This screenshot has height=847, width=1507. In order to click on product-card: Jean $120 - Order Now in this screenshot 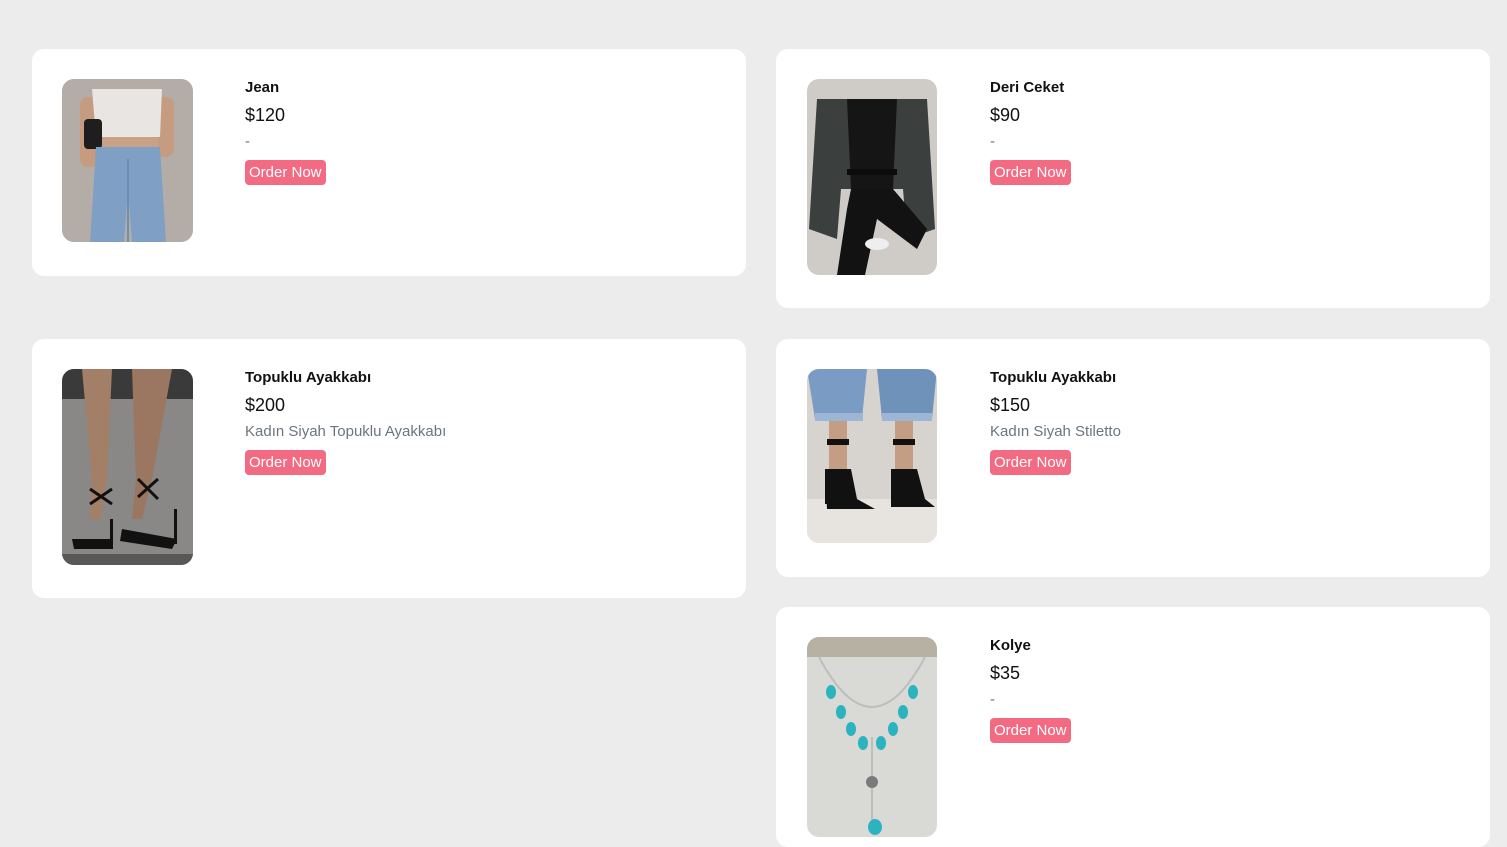, I will do `click(389, 162)`.